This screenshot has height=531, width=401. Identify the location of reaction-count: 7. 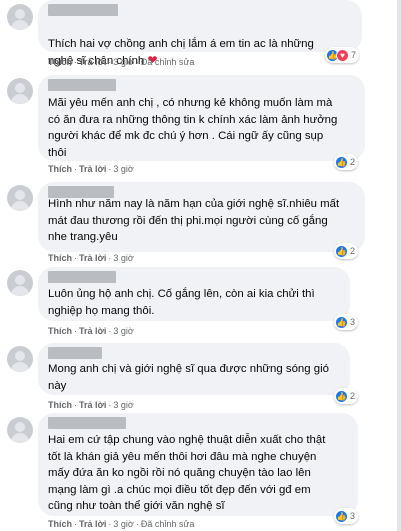
(354, 55).